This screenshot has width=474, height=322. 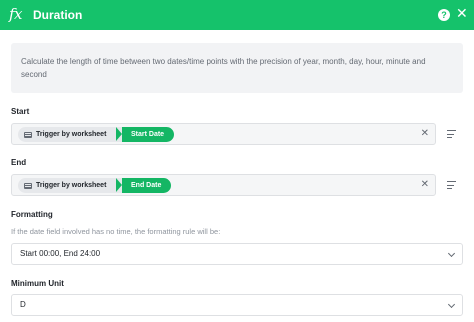 What do you see at coordinates (20, 111) in the screenshot?
I see `start-label: Start` at bounding box center [20, 111].